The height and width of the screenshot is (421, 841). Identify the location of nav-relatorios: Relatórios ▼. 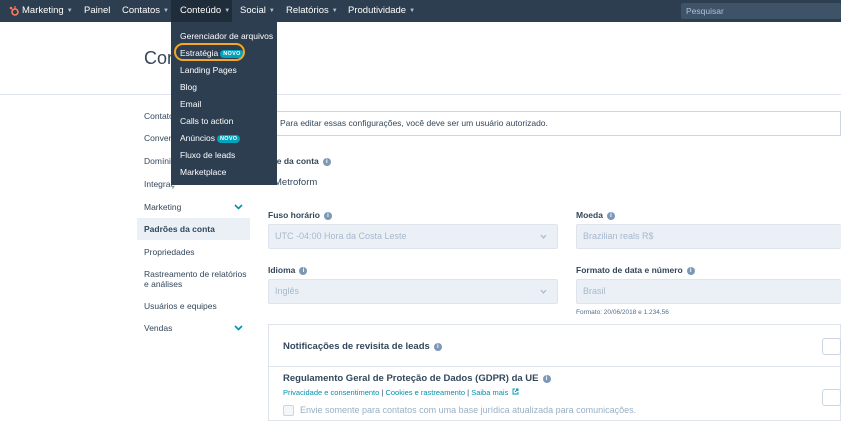
(312, 11).